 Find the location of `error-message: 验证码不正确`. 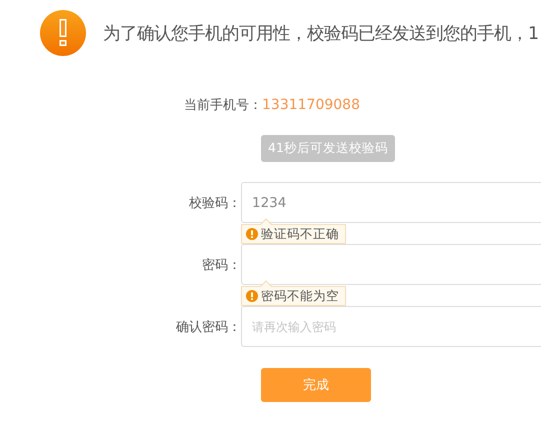

error-message: 验证码不正确 is located at coordinates (300, 234).